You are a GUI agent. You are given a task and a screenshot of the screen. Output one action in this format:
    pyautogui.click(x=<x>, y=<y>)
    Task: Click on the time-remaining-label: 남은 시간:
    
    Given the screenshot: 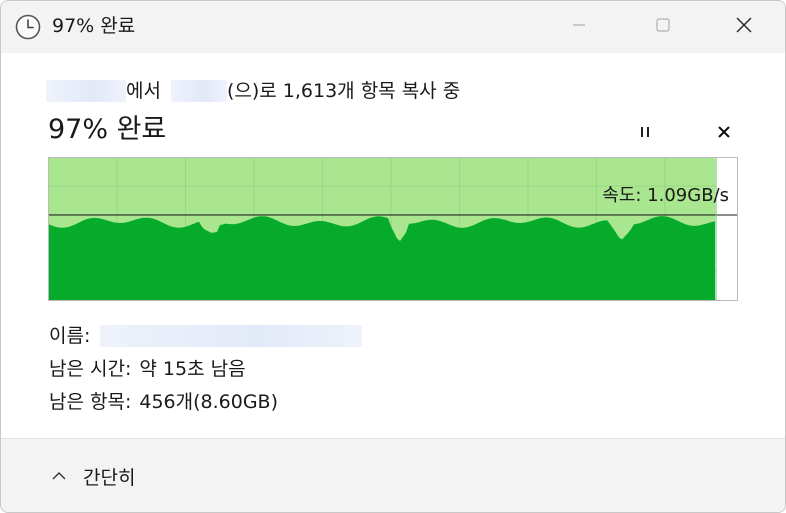 What is the action you would take?
    pyautogui.click(x=90, y=369)
    